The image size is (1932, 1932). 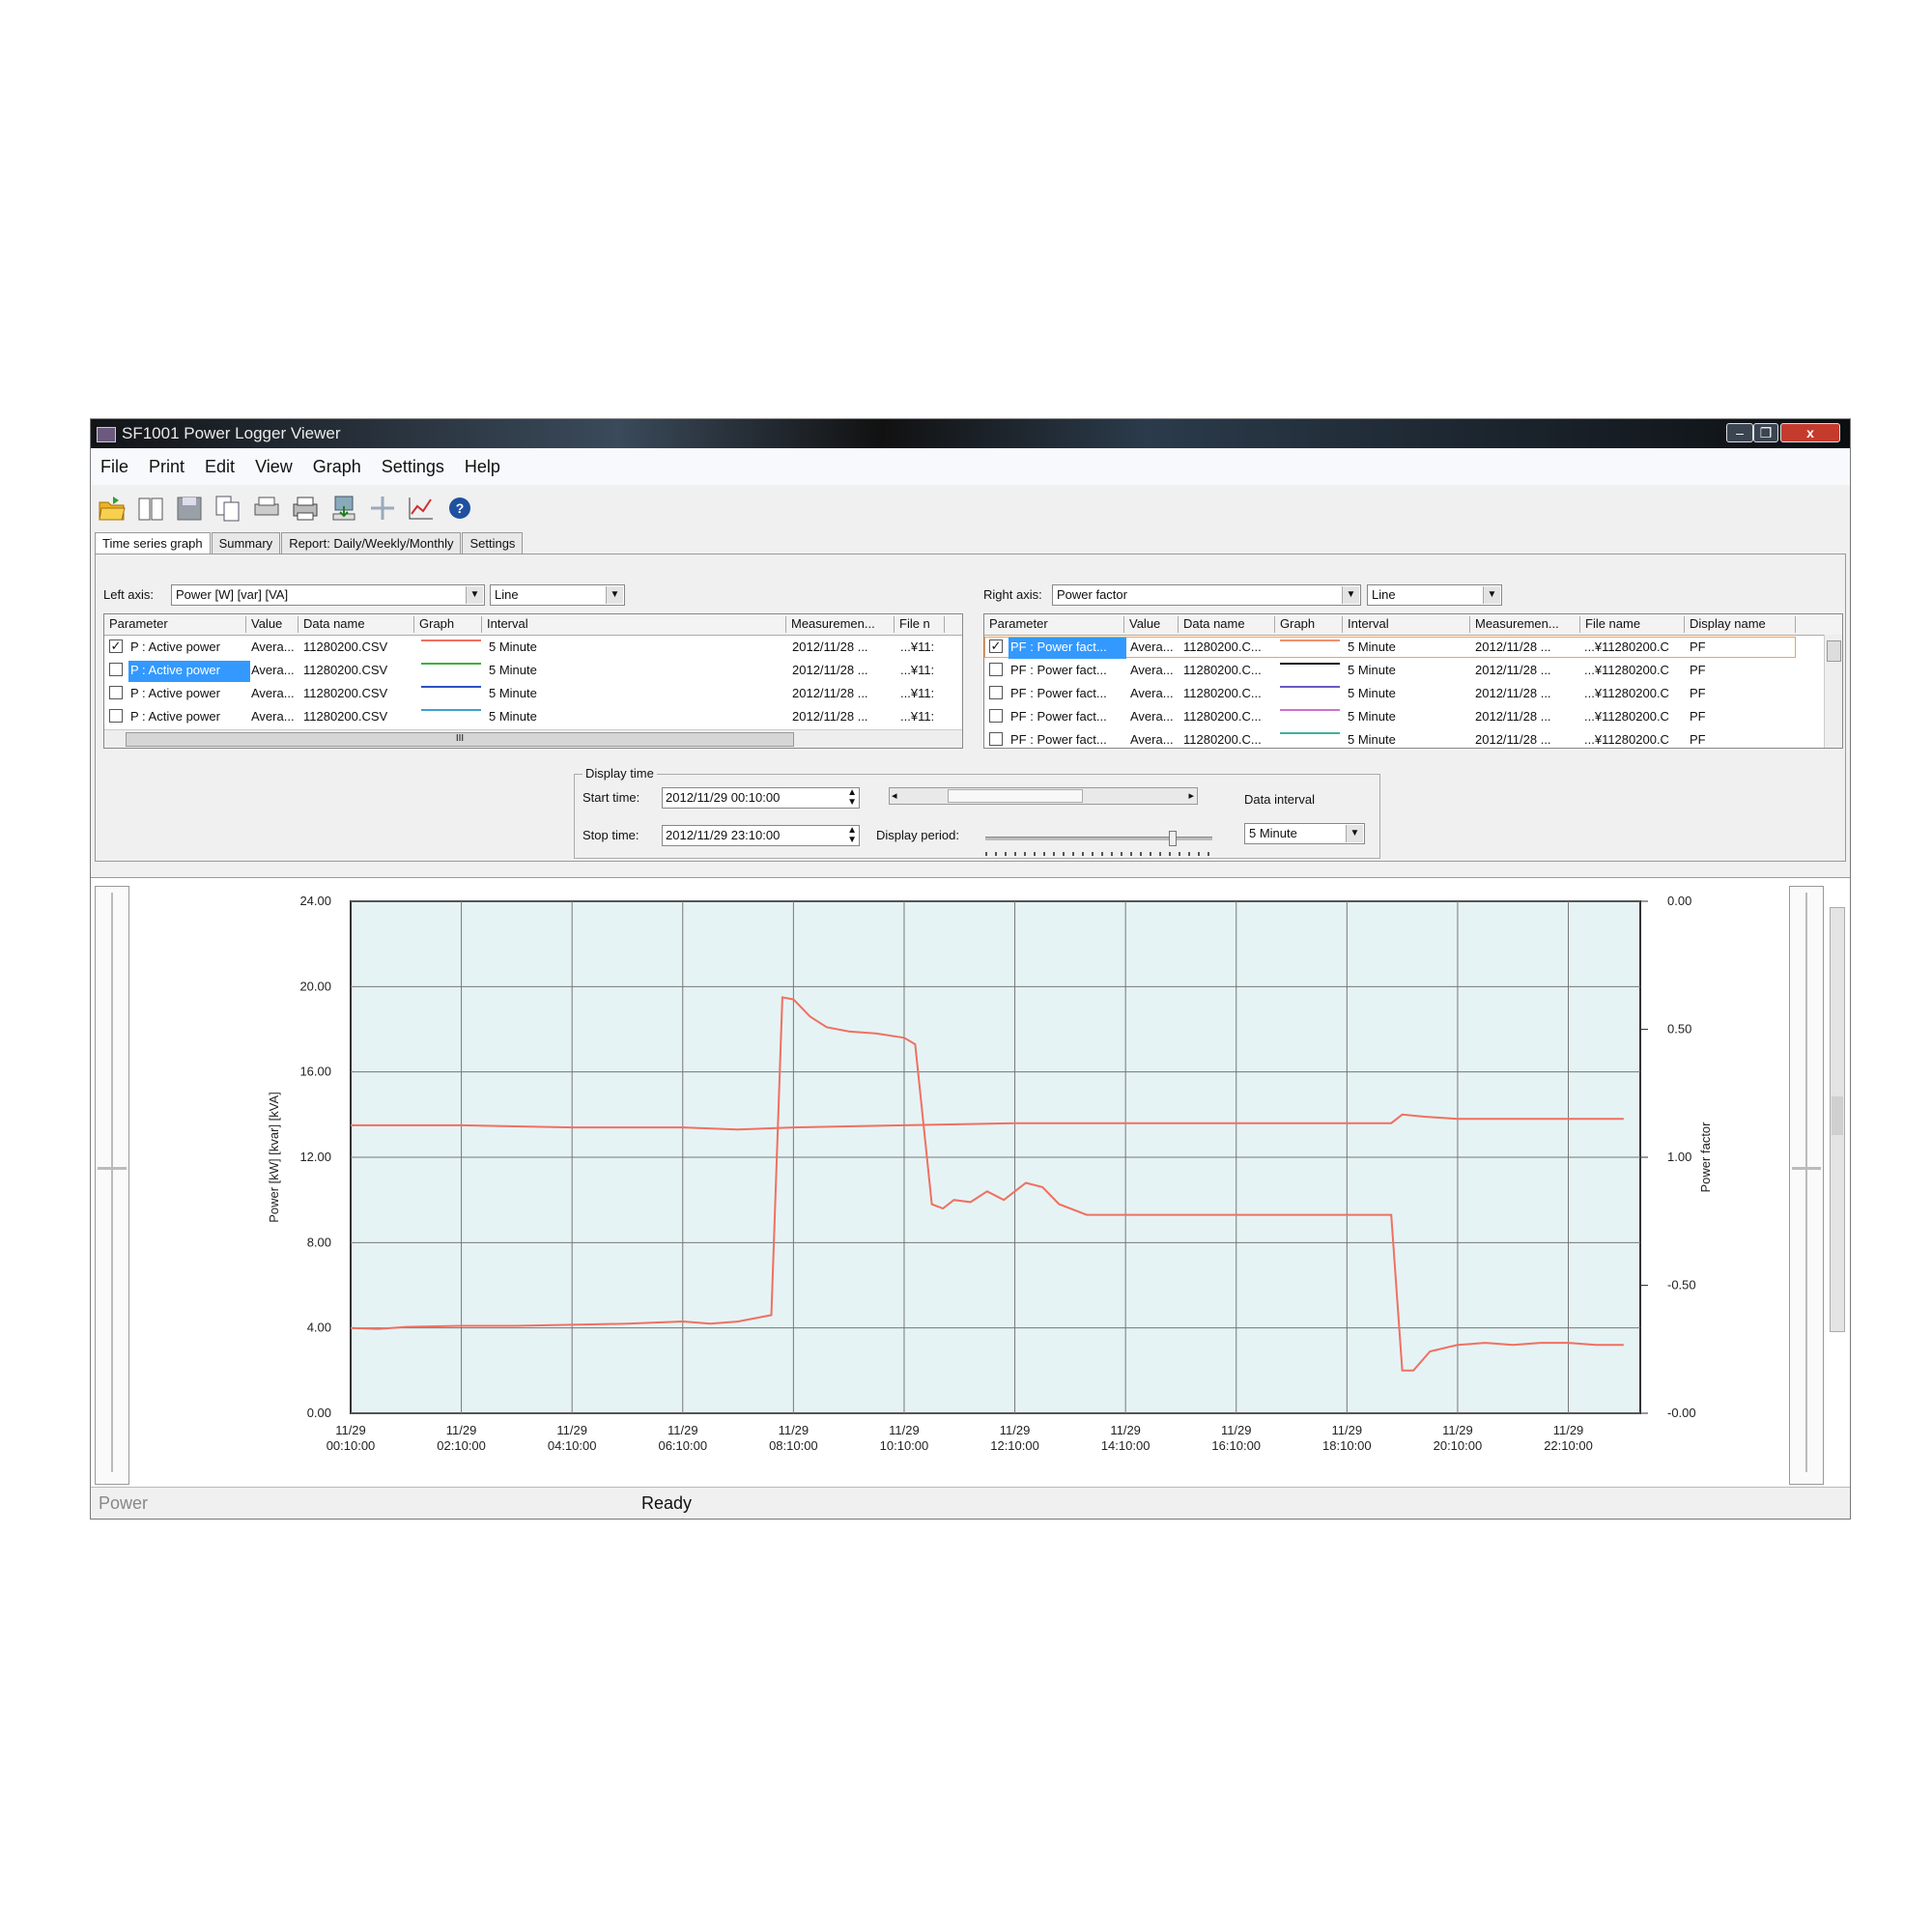 What do you see at coordinates (106, 434) in the screenshot?
I see `app-icon` at bounding box center [106, 434].